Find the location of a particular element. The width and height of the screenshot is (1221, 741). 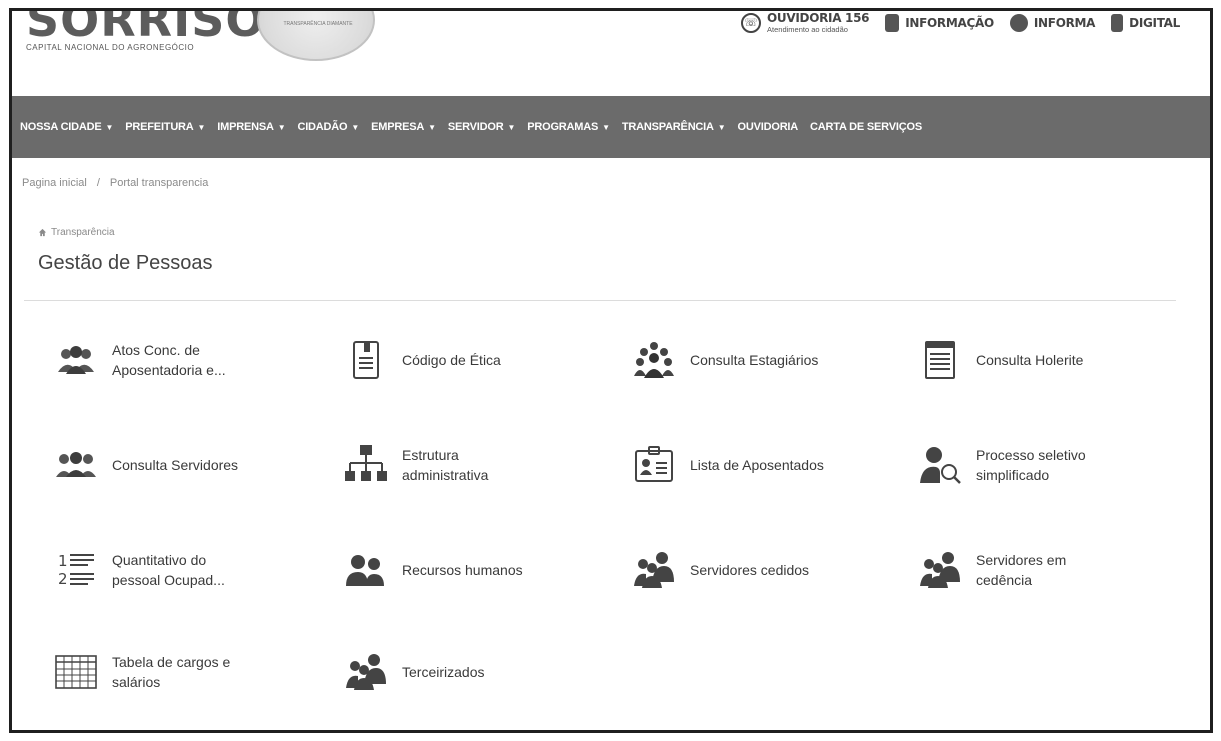

service-label: Consulta Servidores is located at coordinates (175, 465).